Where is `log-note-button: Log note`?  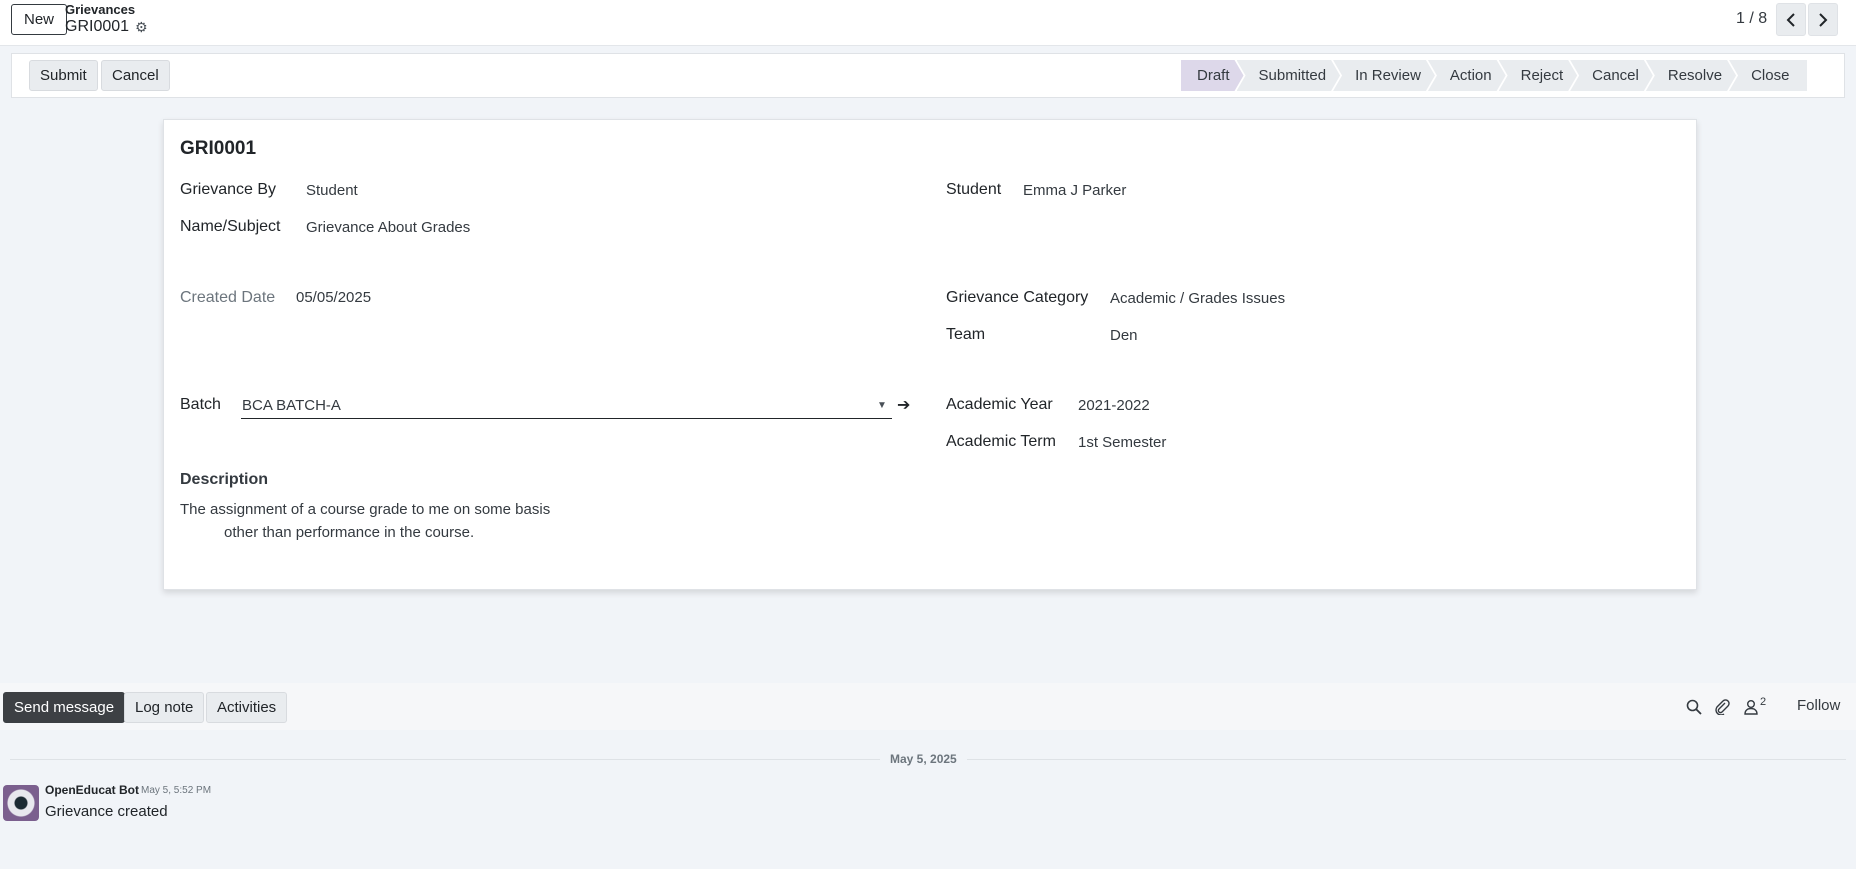 log-note-button: Log note is located at coordinates (164, 707).